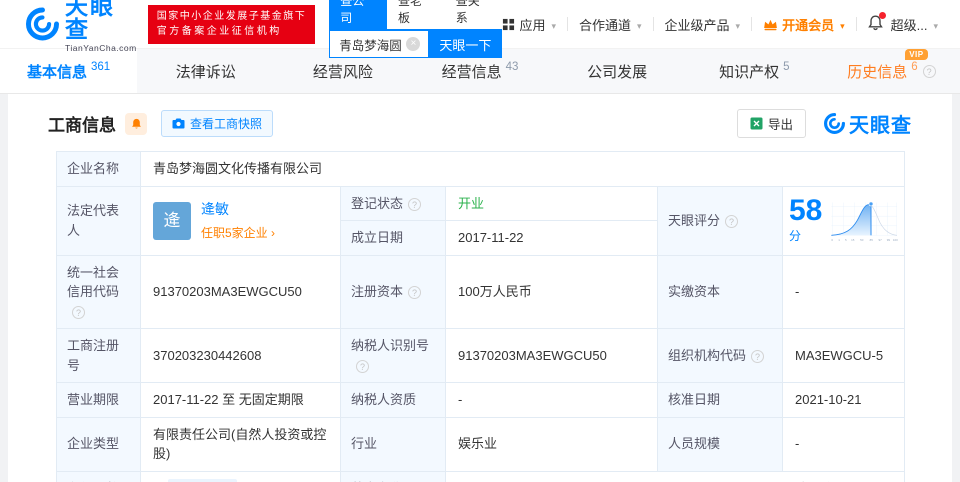 The height and width of the screenshot is (482, 960). Describe the element at coordinates (231, 24) in the screenshot. I see `official-certification-badge: 国家中小企业发展子基金旗下 官方备案企业征信机构` at that location.